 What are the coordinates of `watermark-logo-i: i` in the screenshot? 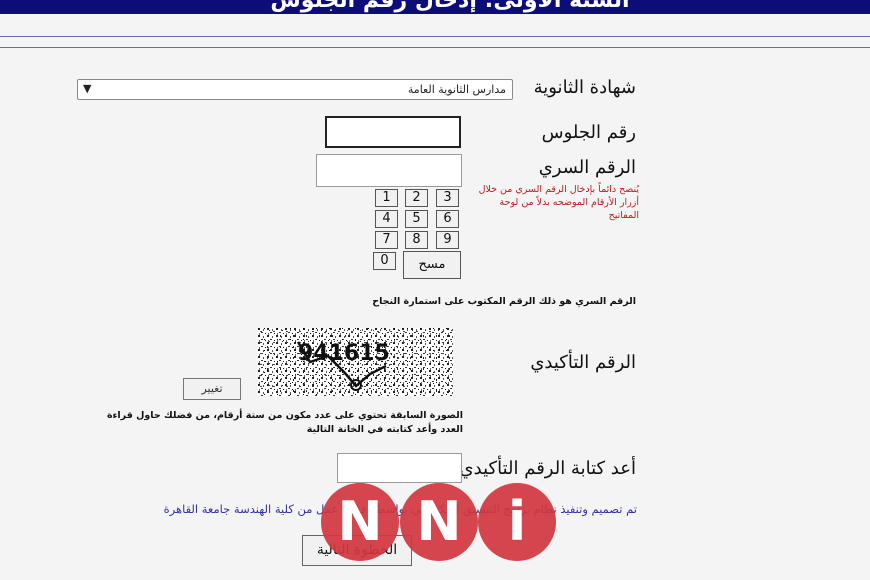 It's located at (517, 522).